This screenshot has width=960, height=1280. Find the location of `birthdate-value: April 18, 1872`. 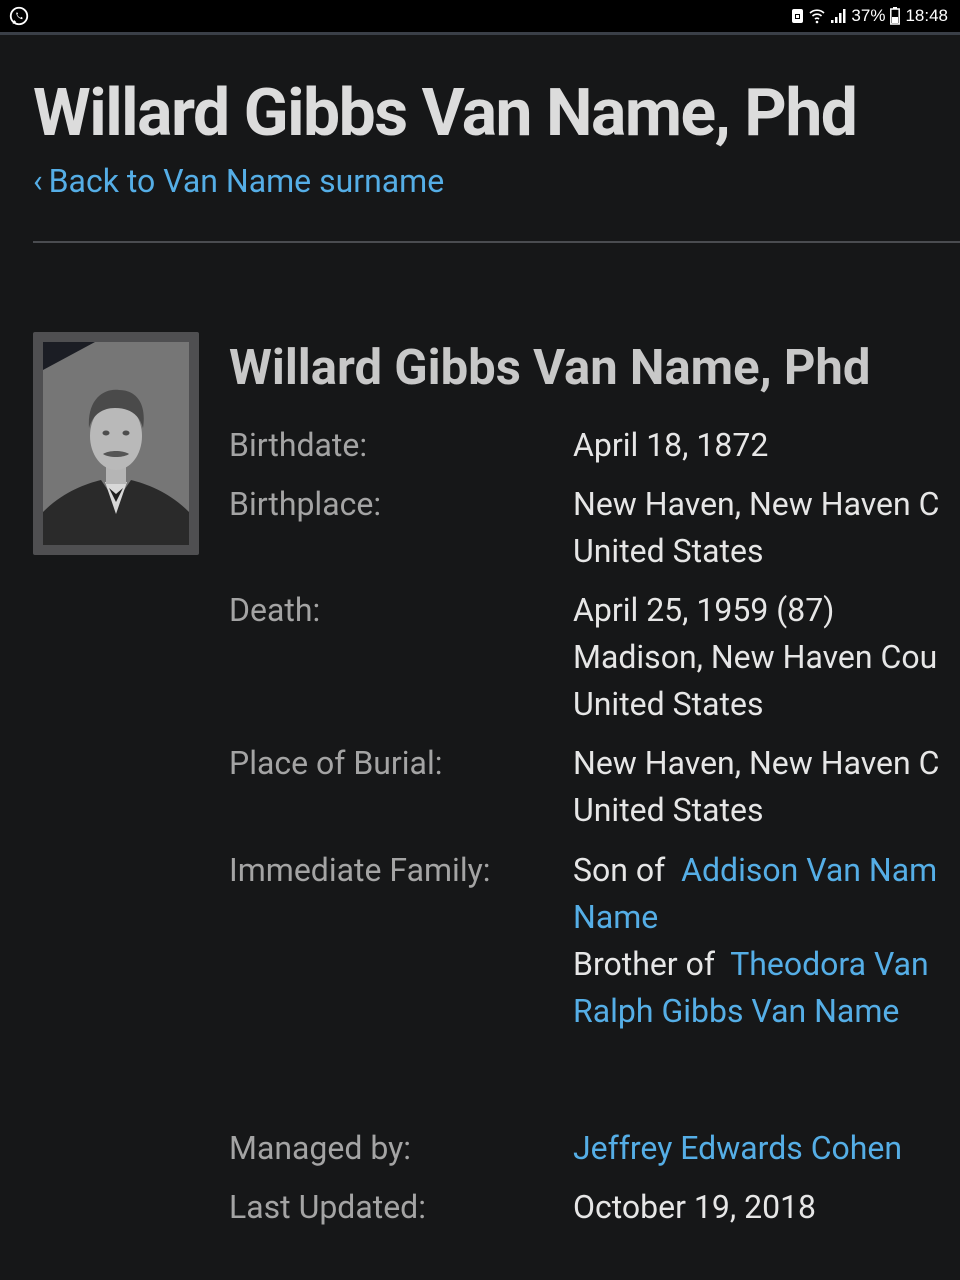

birthdate-value: April 18, 1872 is located at coordinates (671, 445).